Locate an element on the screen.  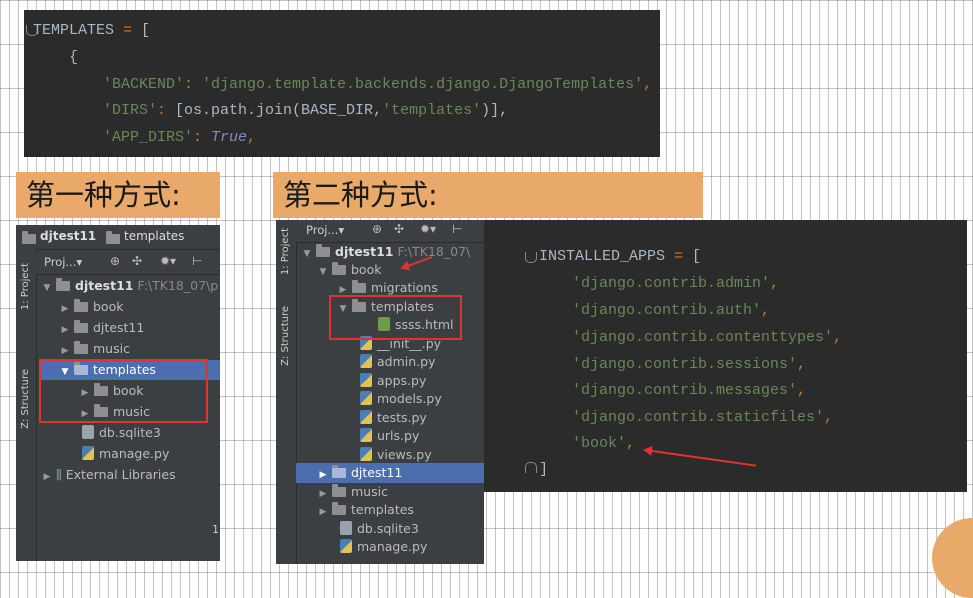
tree-item-templates: ▶ templates is located at coordinates (366, 510).